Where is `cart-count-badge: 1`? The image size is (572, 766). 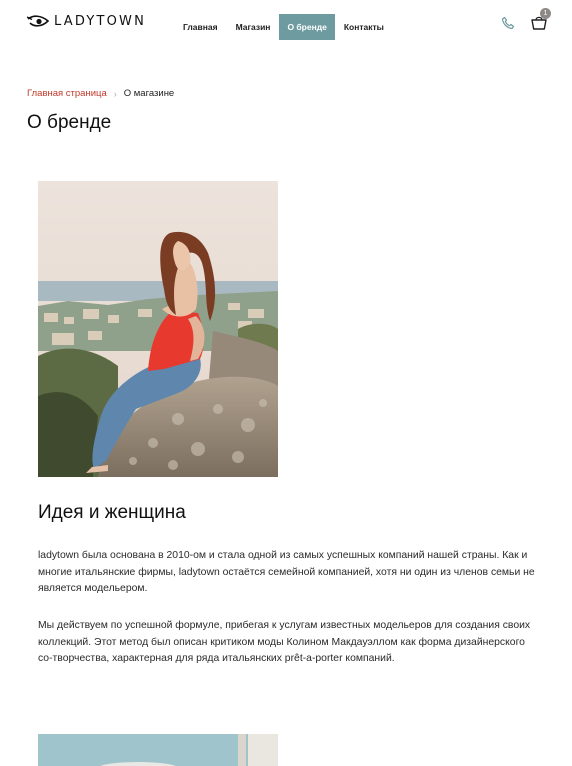 cart-count-badge: 1 is located at coordinates (545, 13).